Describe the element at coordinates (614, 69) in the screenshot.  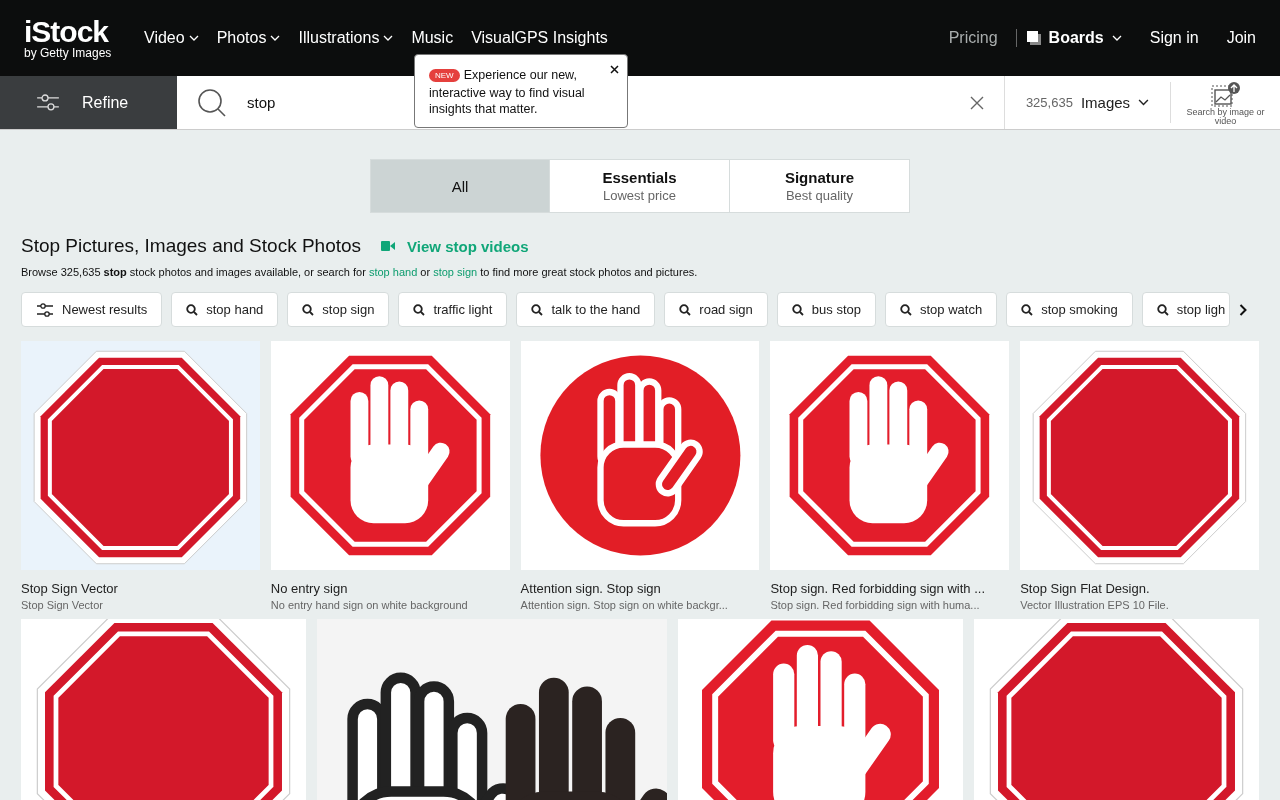
I see `close-icon` at that location.